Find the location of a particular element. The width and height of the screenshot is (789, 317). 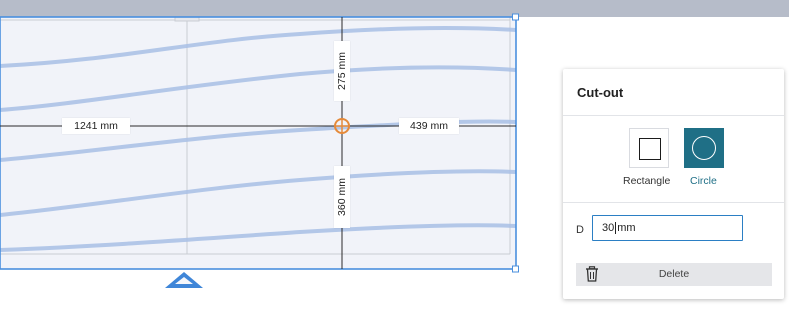

dimension-left-text: 1241 mm is located at coordinates (96, 126).